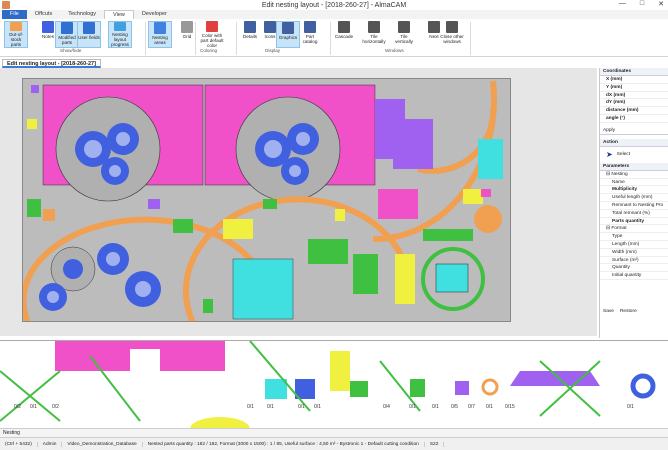 This screenshot has width=668, height=450. What do you see at coordinates (310, 39) in the screenshot?
I see `ribbon-button-label: Part catalog` at bounding box center [310, 39].